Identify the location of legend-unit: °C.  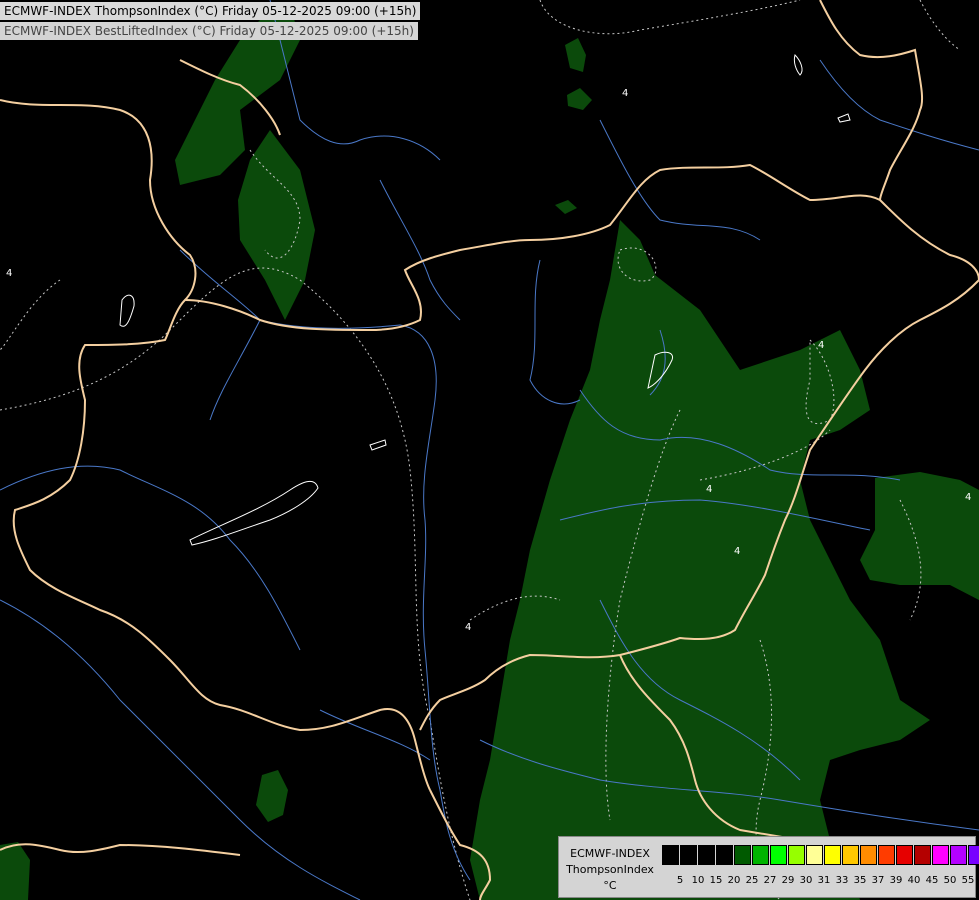
(610, 885).